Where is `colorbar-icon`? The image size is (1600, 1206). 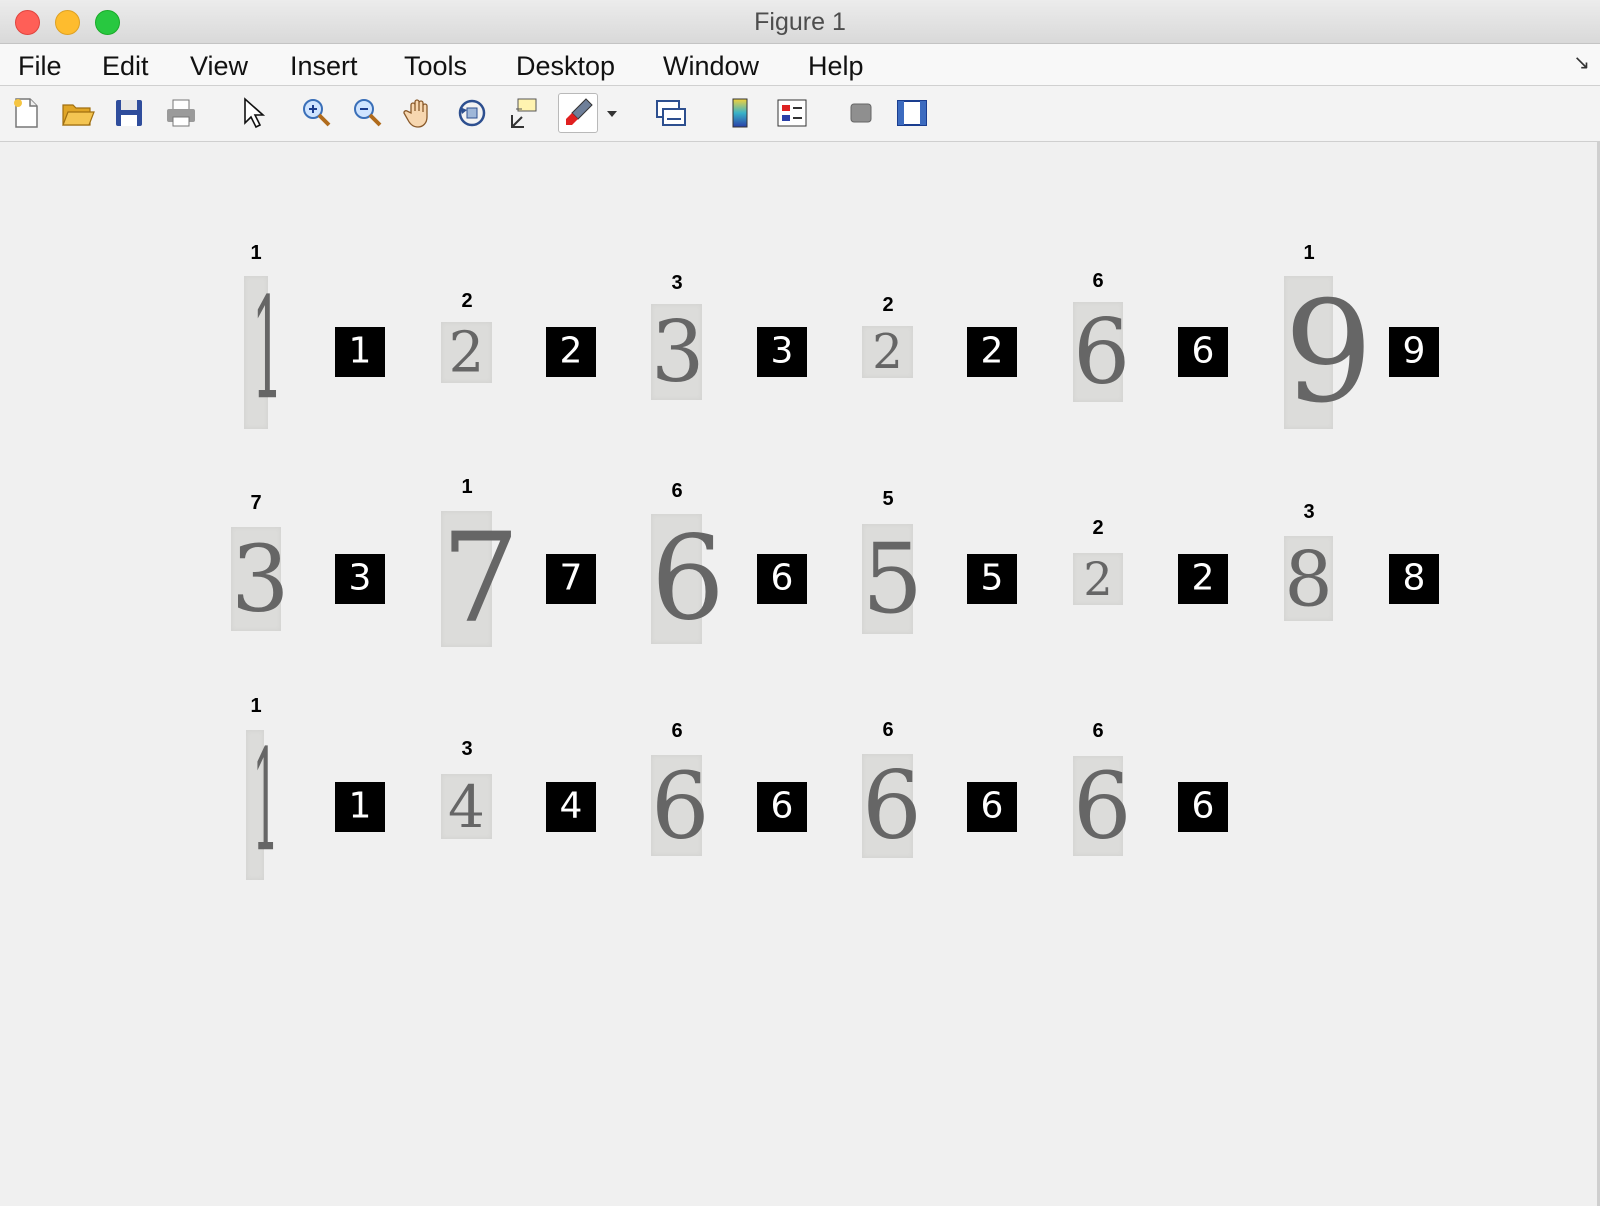 colorbar-icon is located at coordinates (740, 113).